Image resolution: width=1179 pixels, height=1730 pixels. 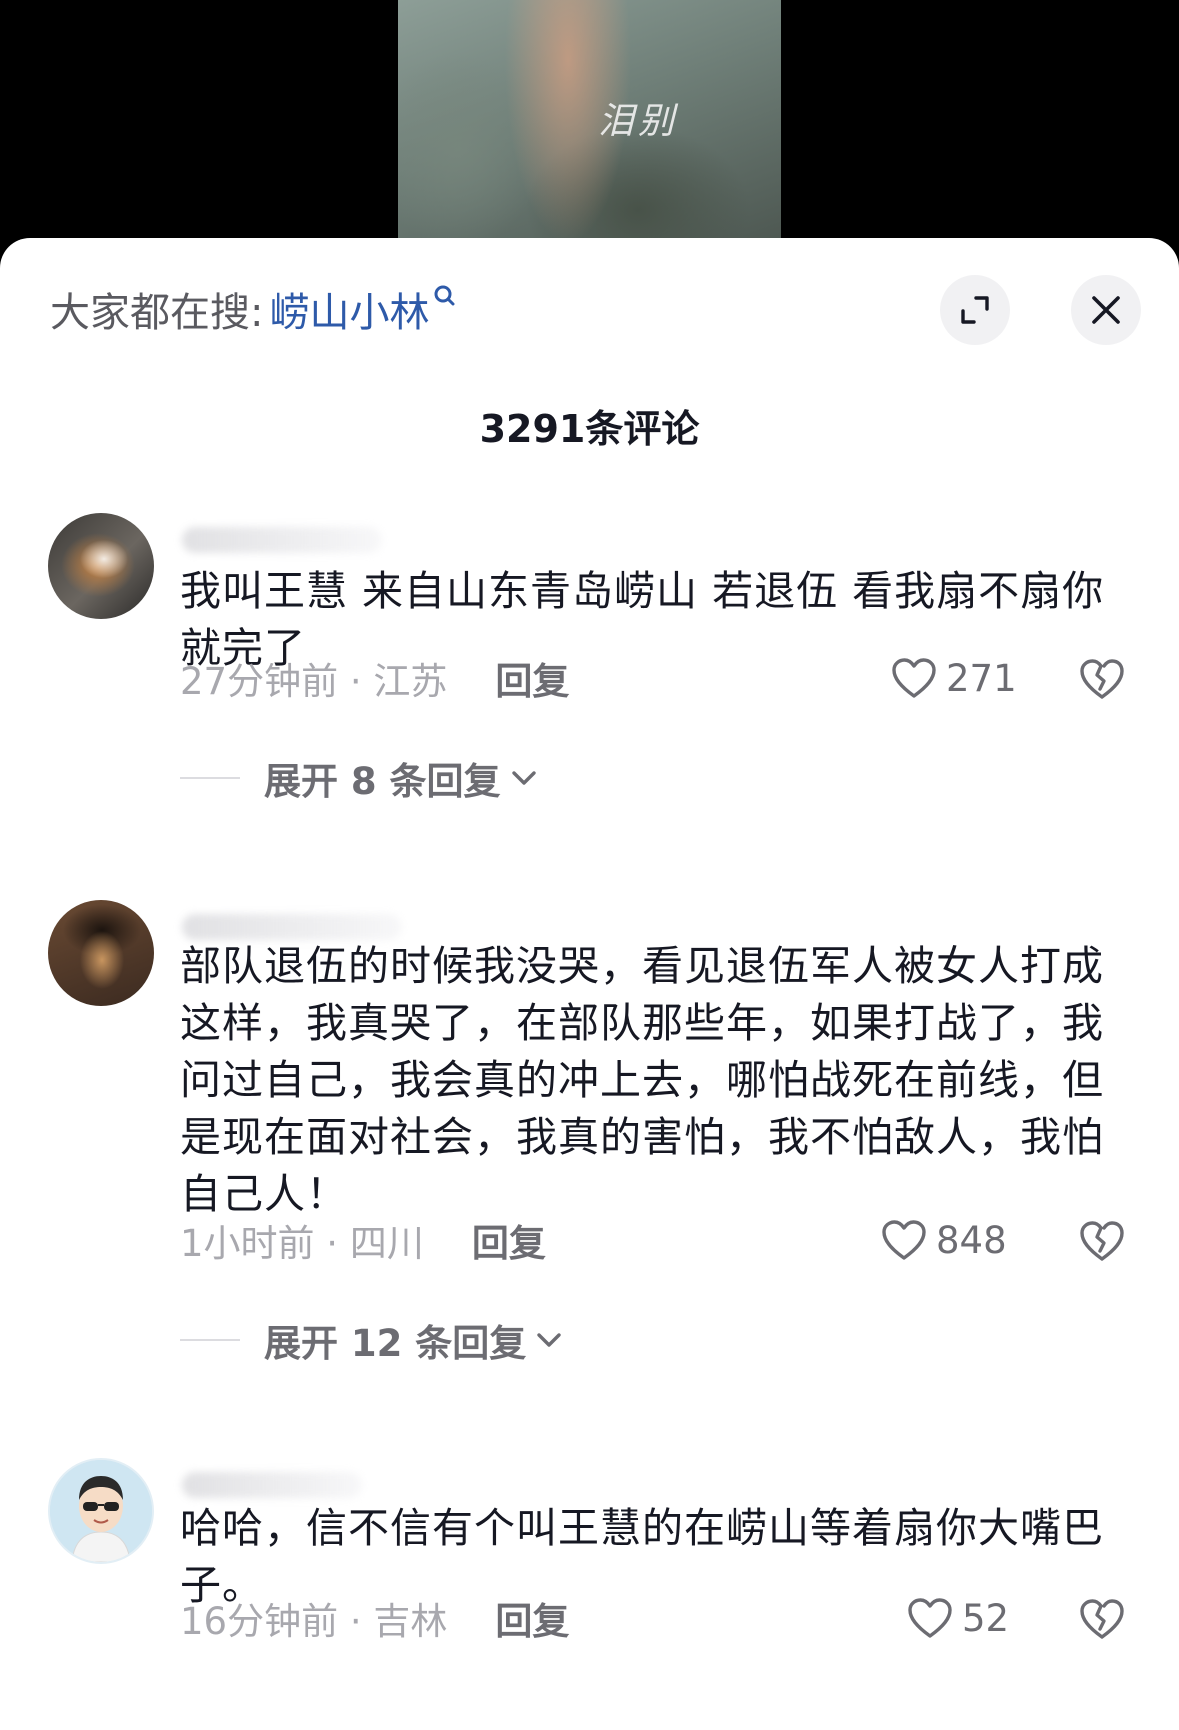 I want to click on search-icon, so click(x=444, y=299).